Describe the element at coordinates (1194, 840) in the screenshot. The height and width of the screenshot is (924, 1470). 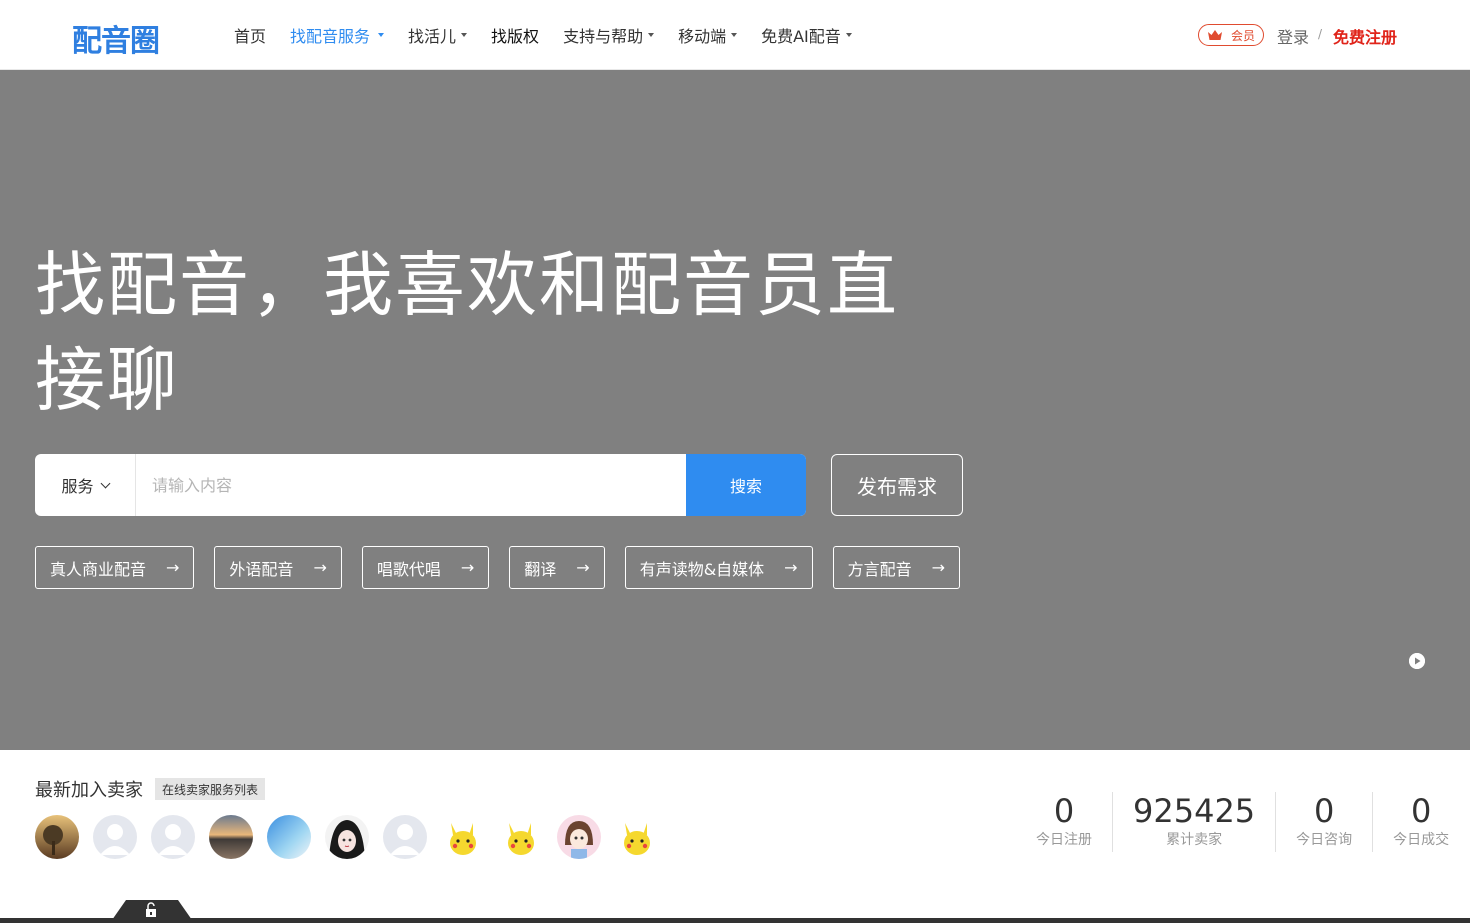
I see `stat-label: 累计卖家` at that location.